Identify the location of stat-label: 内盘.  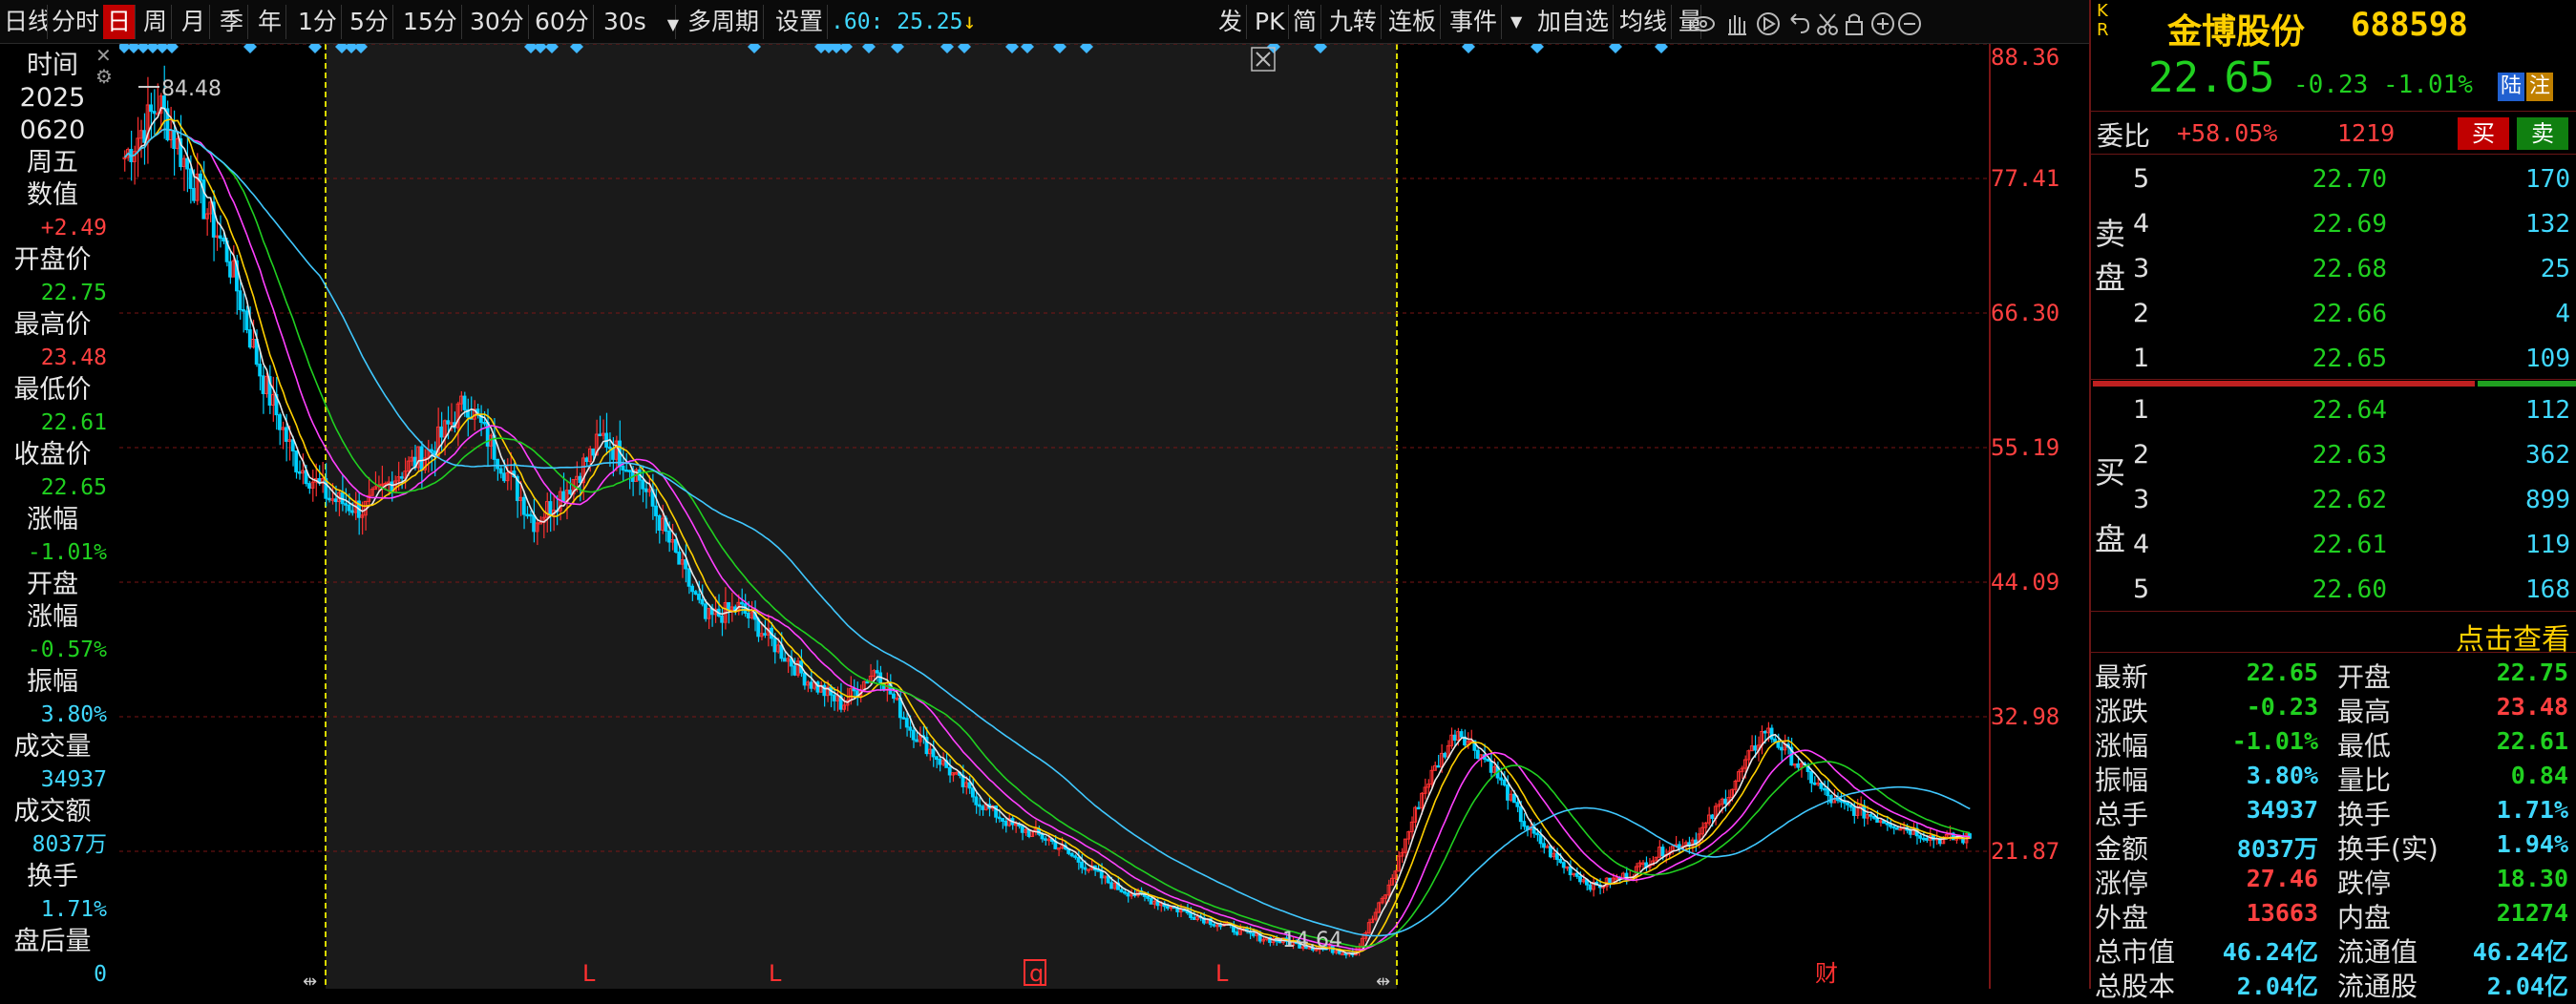
(2364, 917).